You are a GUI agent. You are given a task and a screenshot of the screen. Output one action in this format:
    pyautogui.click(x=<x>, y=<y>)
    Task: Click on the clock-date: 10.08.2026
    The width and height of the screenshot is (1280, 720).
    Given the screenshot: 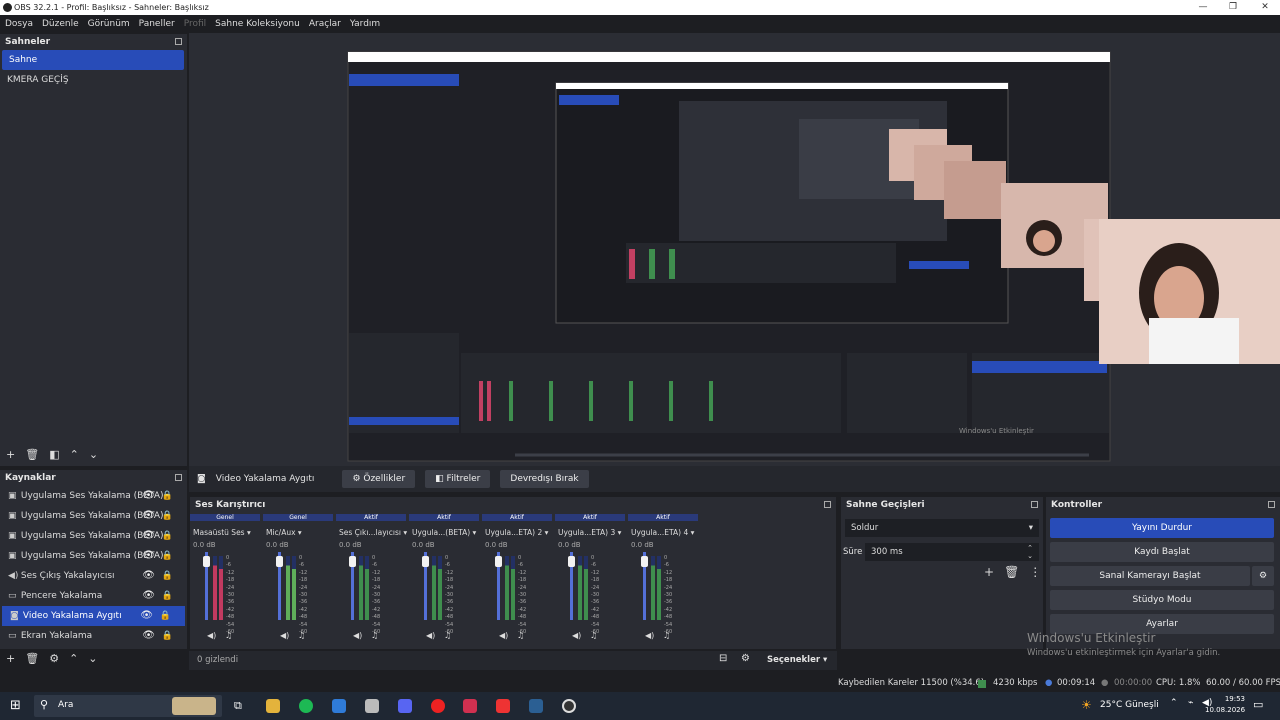 What is the action you would take?
    pyautogui.click(x=1225, y=710)
    